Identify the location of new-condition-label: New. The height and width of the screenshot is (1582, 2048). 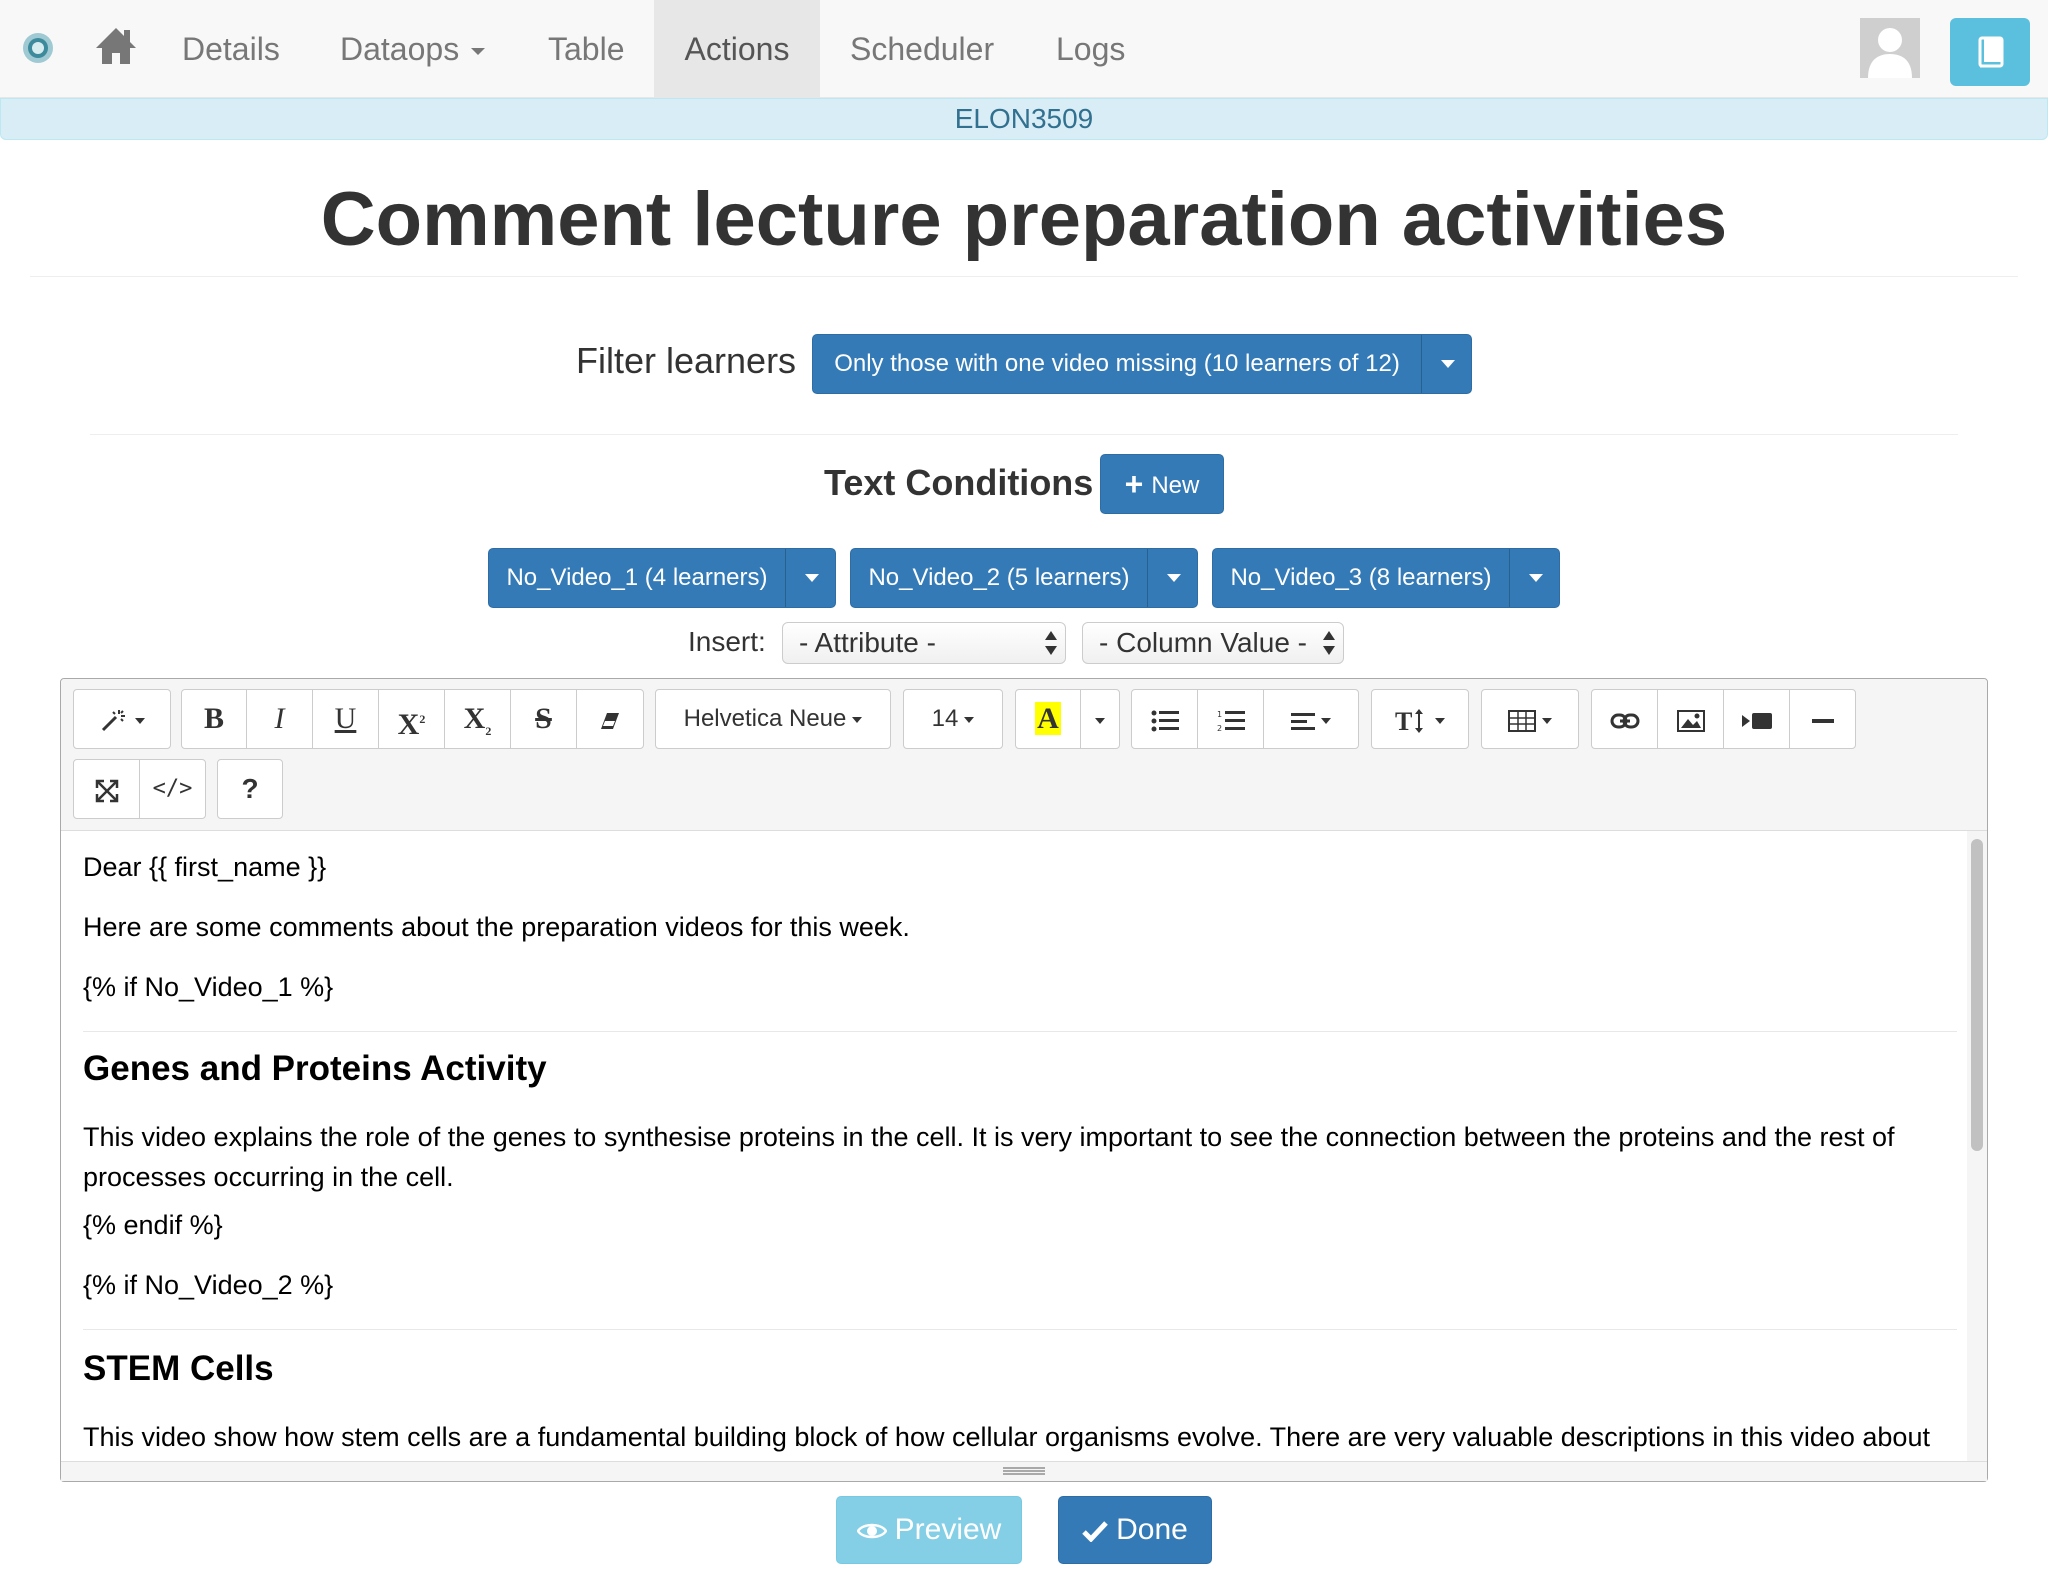
(1175, 485).